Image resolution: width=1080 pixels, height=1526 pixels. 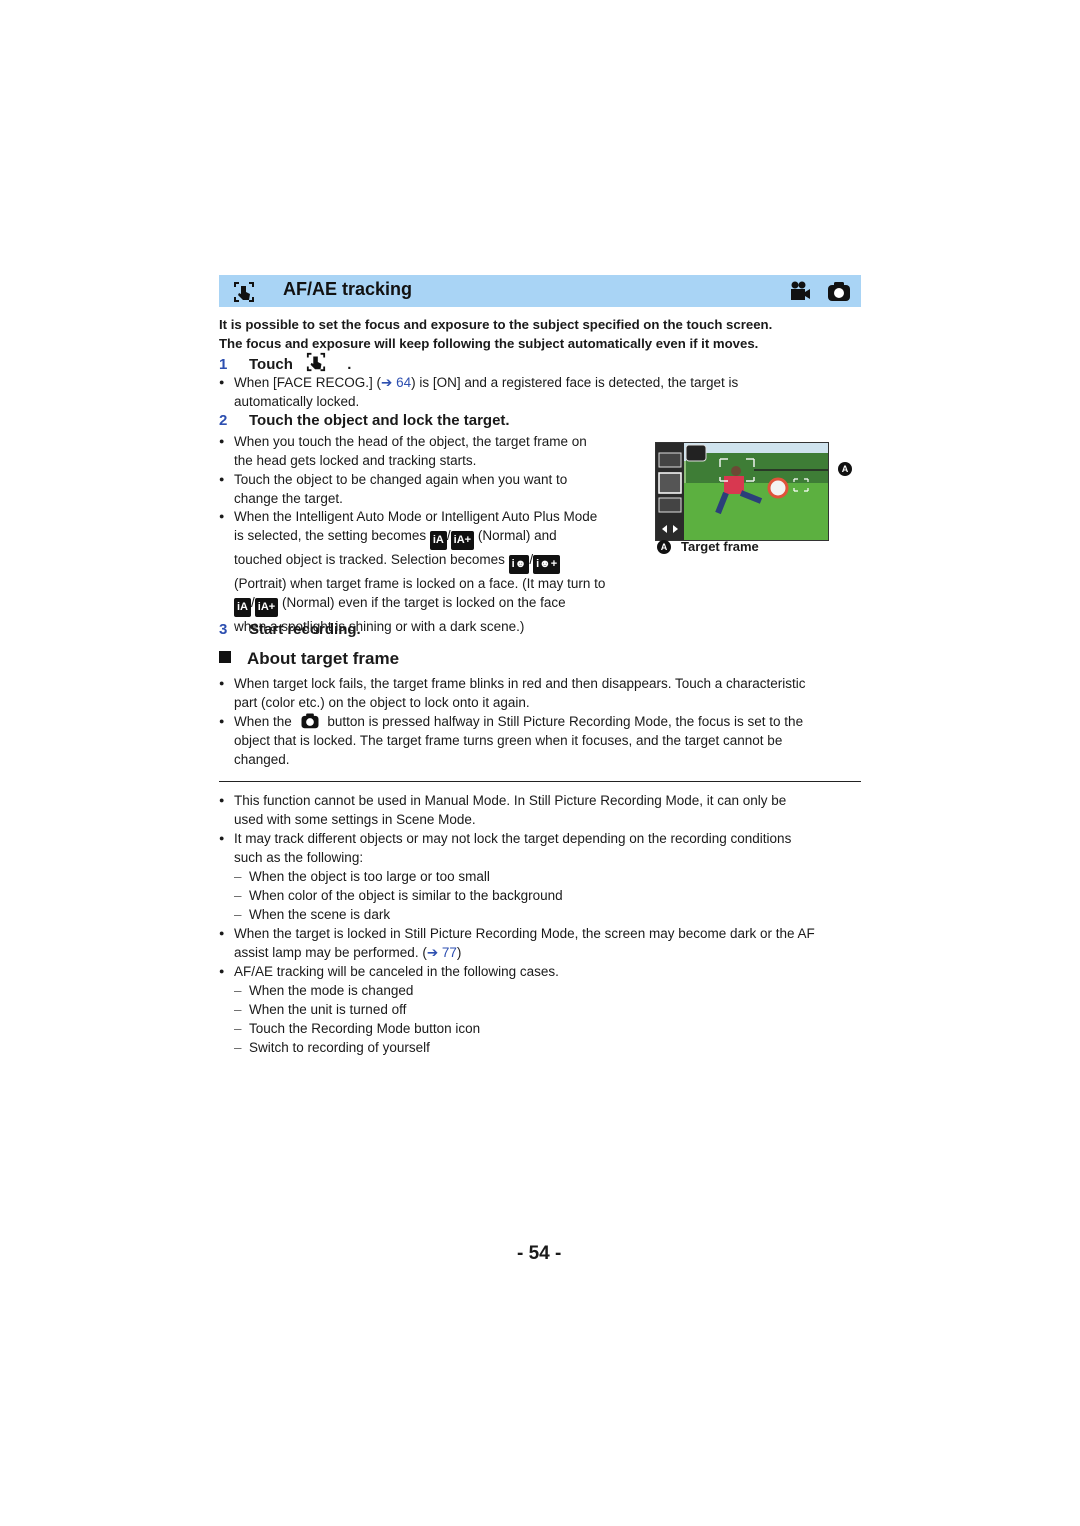 What do you see at coordinates (297, 401) in the screenshot?
I see `bullet-text: automatically locked.` at bounding box center [297, 401].